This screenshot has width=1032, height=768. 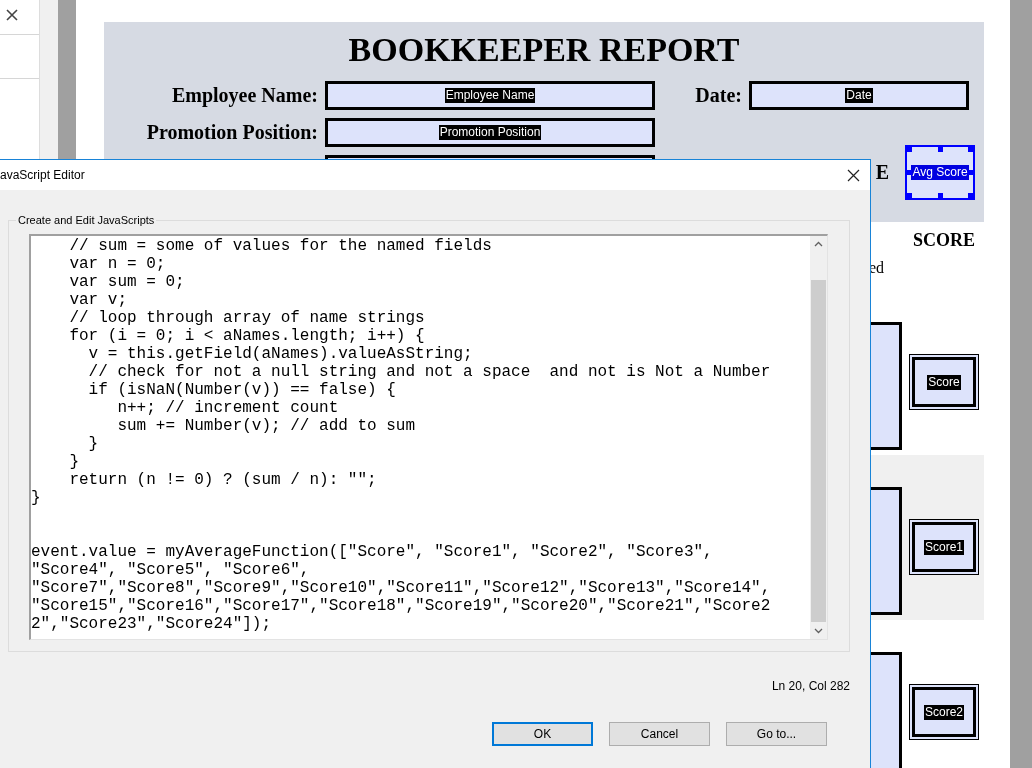 What do you see at coordinates (940, 172) in the screenshot?
I see `avg-score-field: Avg Score` at bounding box center [940, 172].